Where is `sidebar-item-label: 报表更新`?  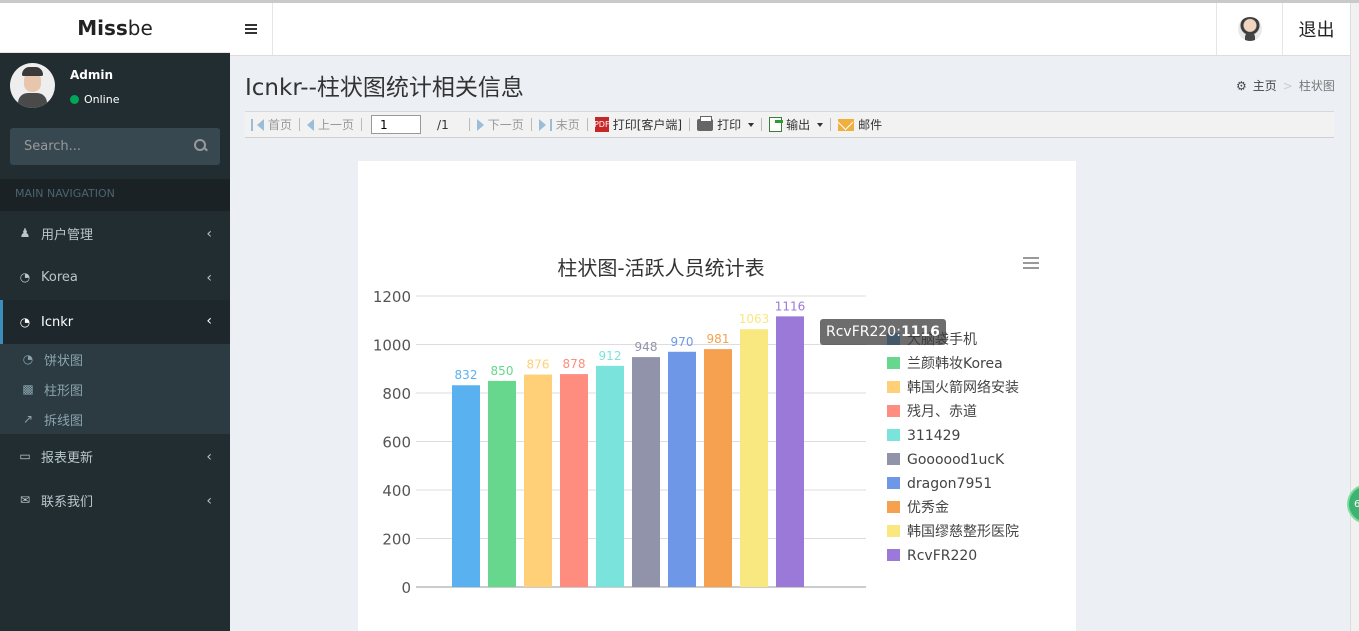 sidebar-item-label: 报表更新 is located at coordinates (67, 458).